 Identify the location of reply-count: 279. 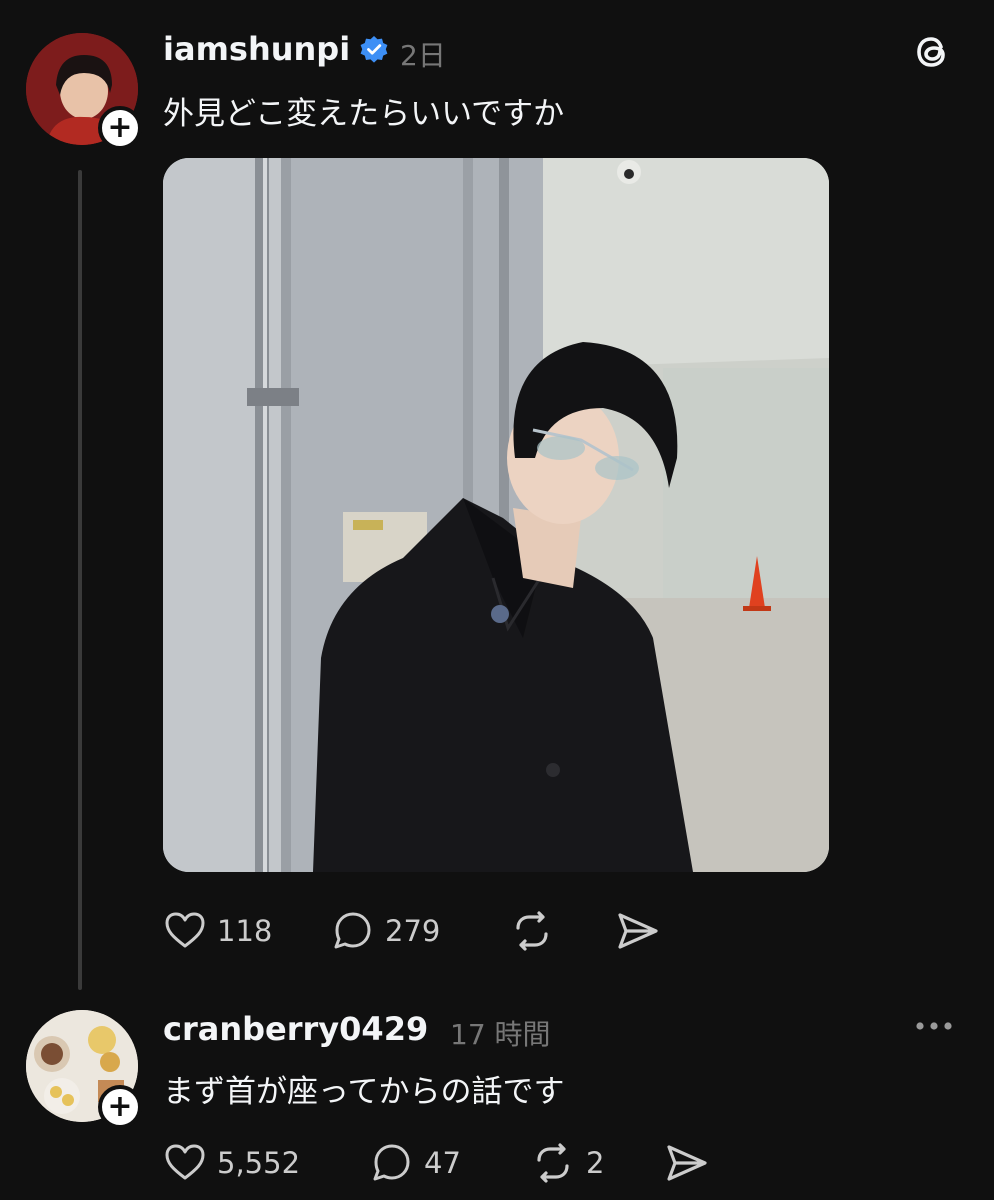
(413, 931).